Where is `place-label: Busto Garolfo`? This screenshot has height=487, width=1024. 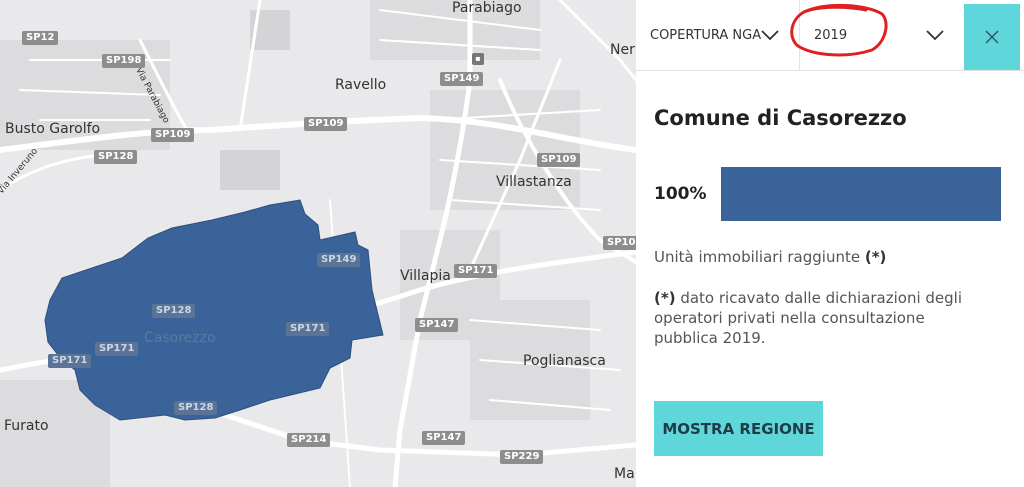 place-label: Busto Garolfo is located at coordinates (53, 129).